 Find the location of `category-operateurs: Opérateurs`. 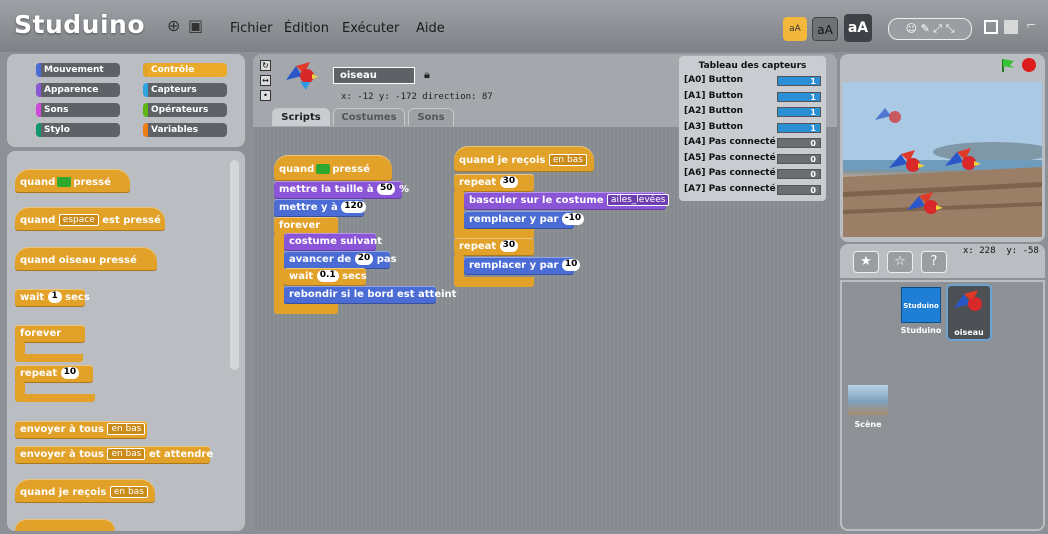

category-operateurs: Opérateurs is located at coordinates (185, 110).